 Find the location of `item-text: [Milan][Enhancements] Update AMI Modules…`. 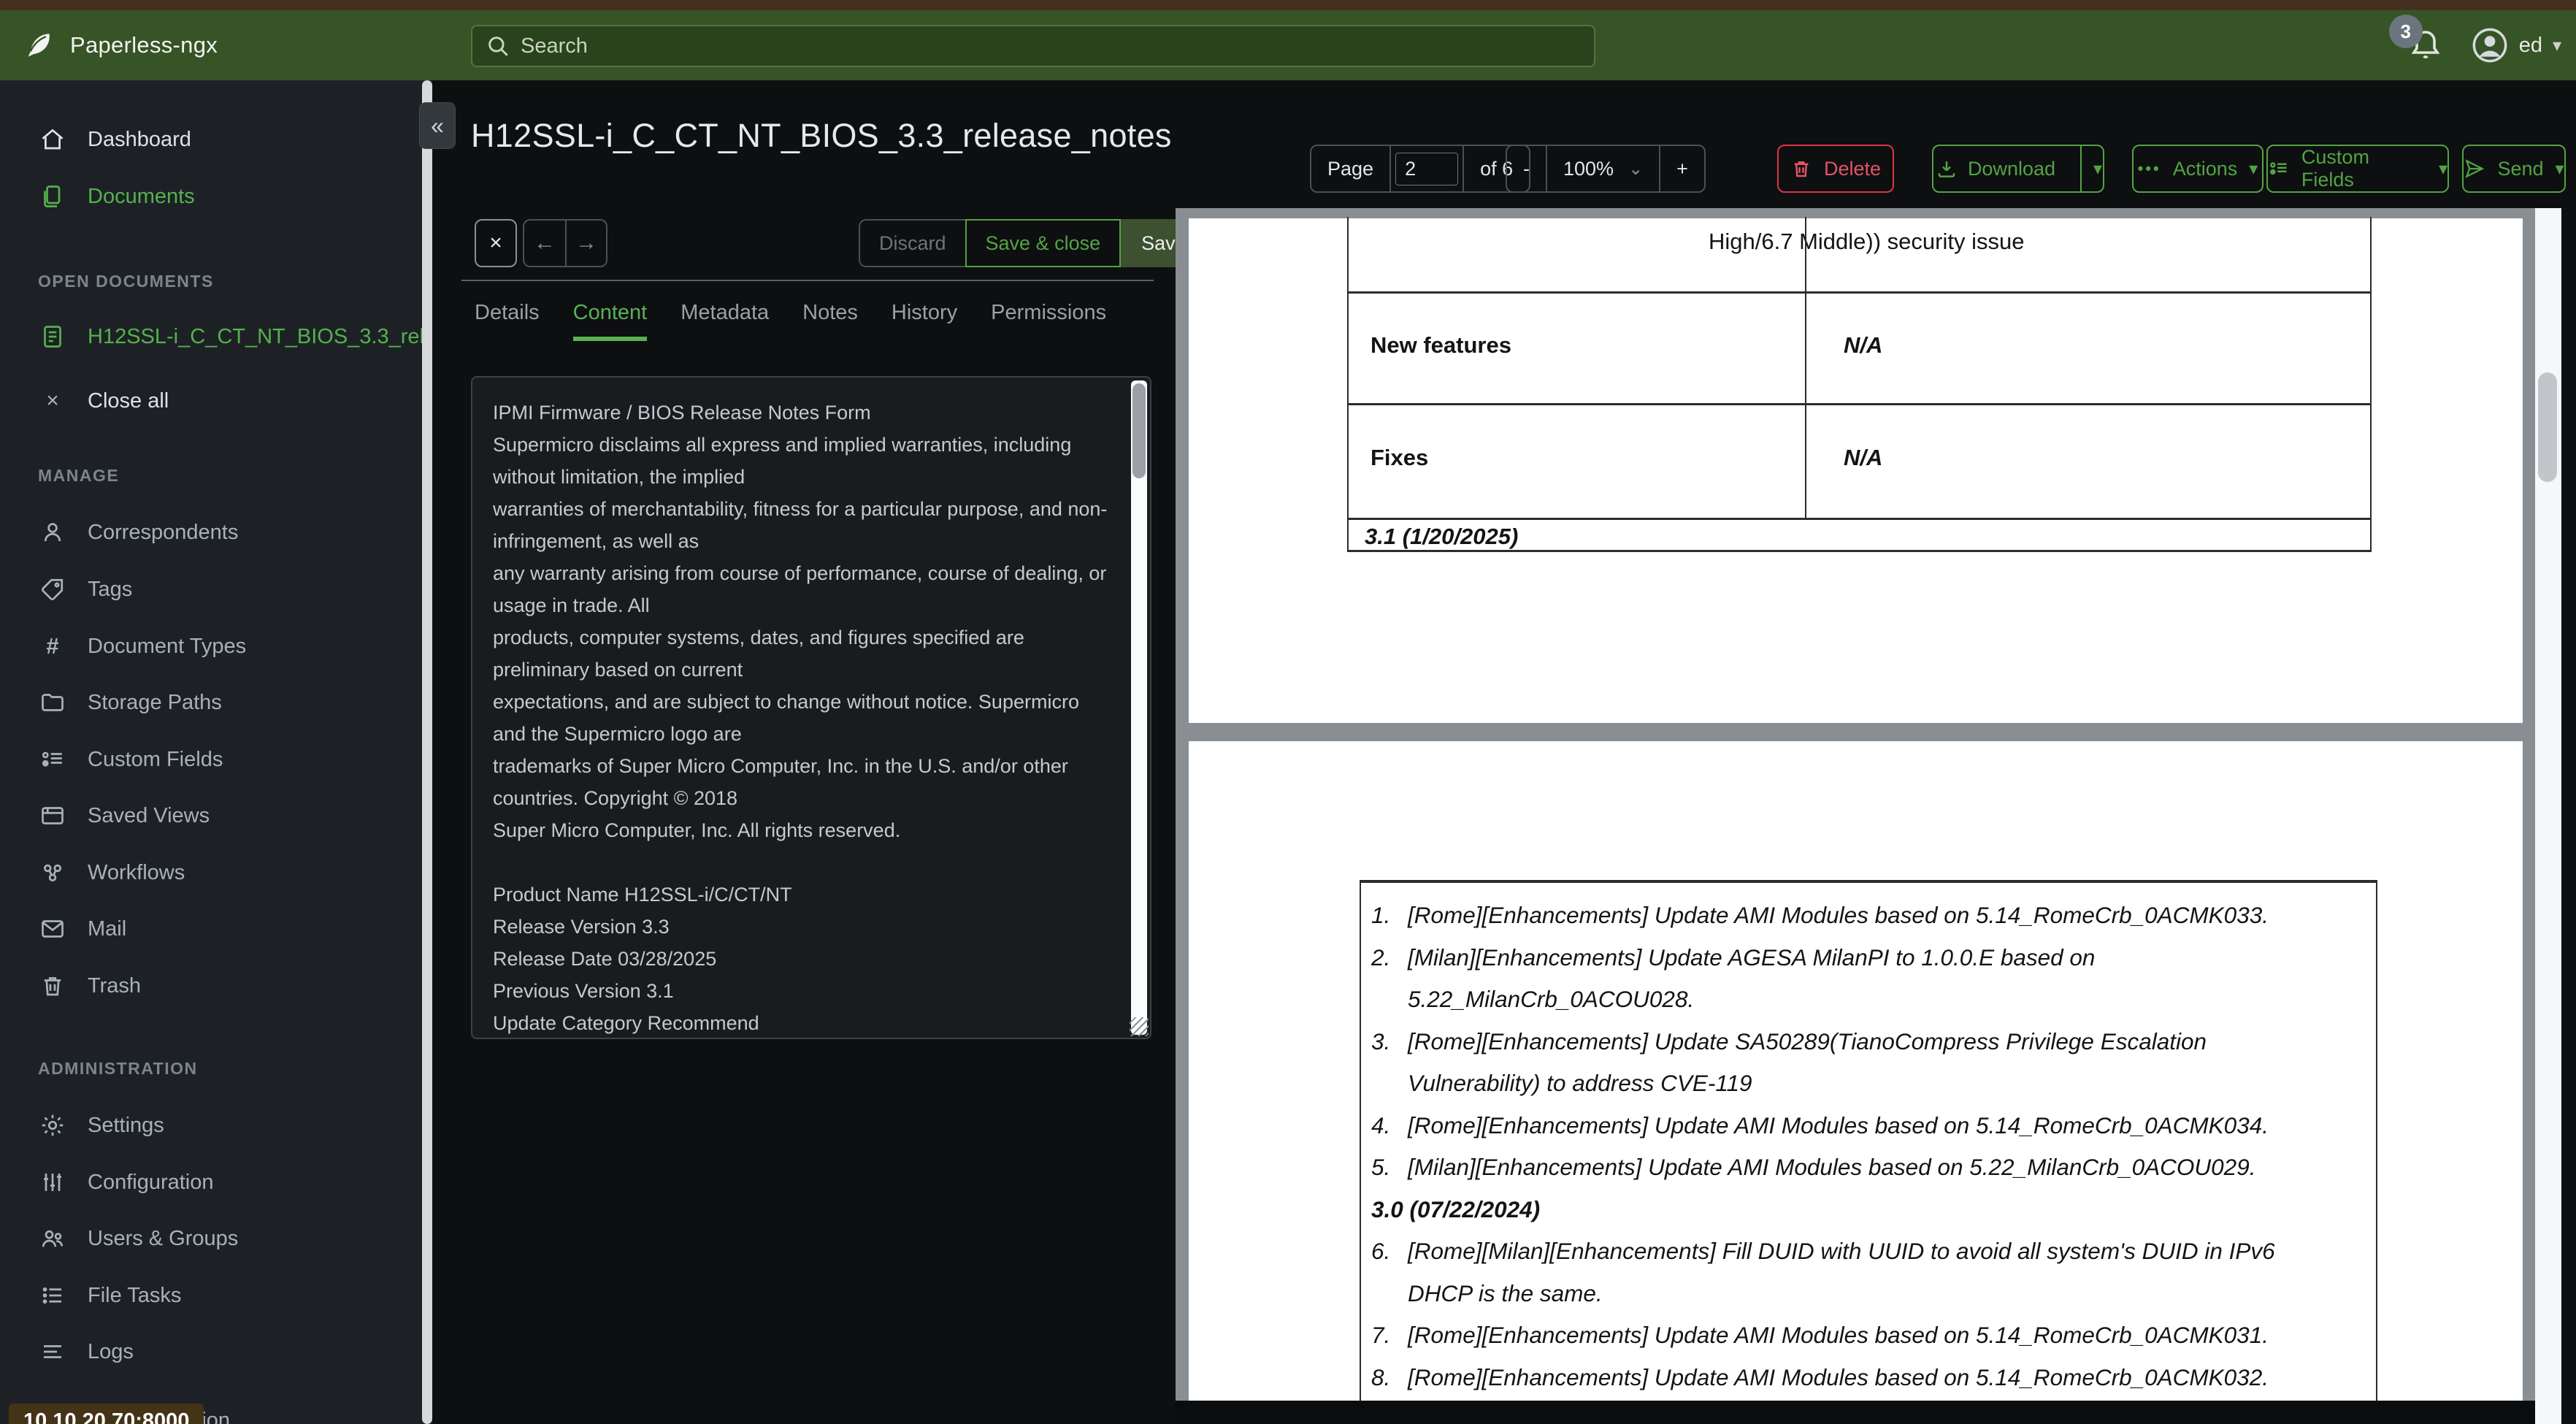

item-text: [Milan][Enhancements] Update AMI Modules… is located at coordinates (1832, 1167).